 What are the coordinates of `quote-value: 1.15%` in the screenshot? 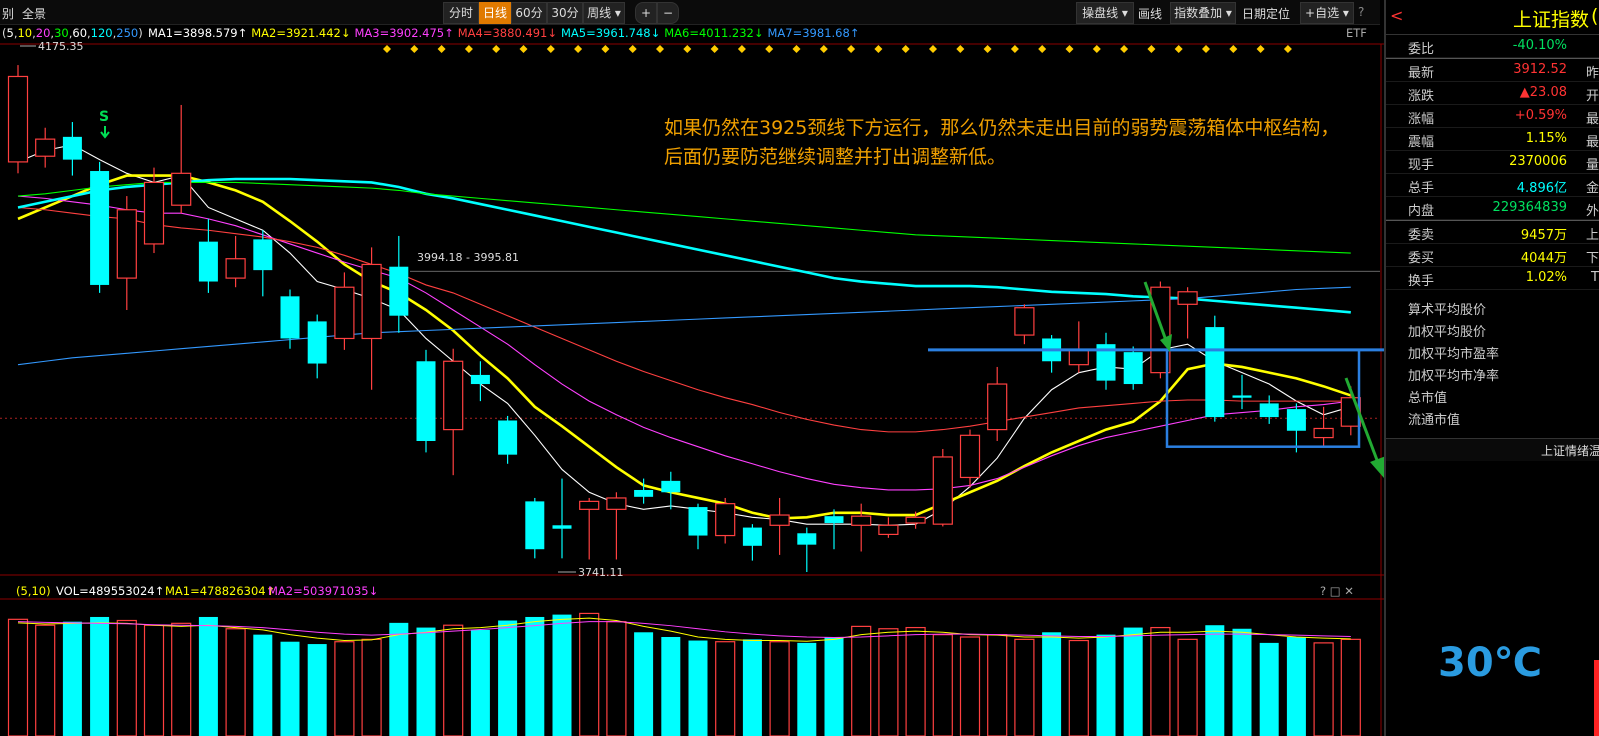 It's located at (1546, 138).